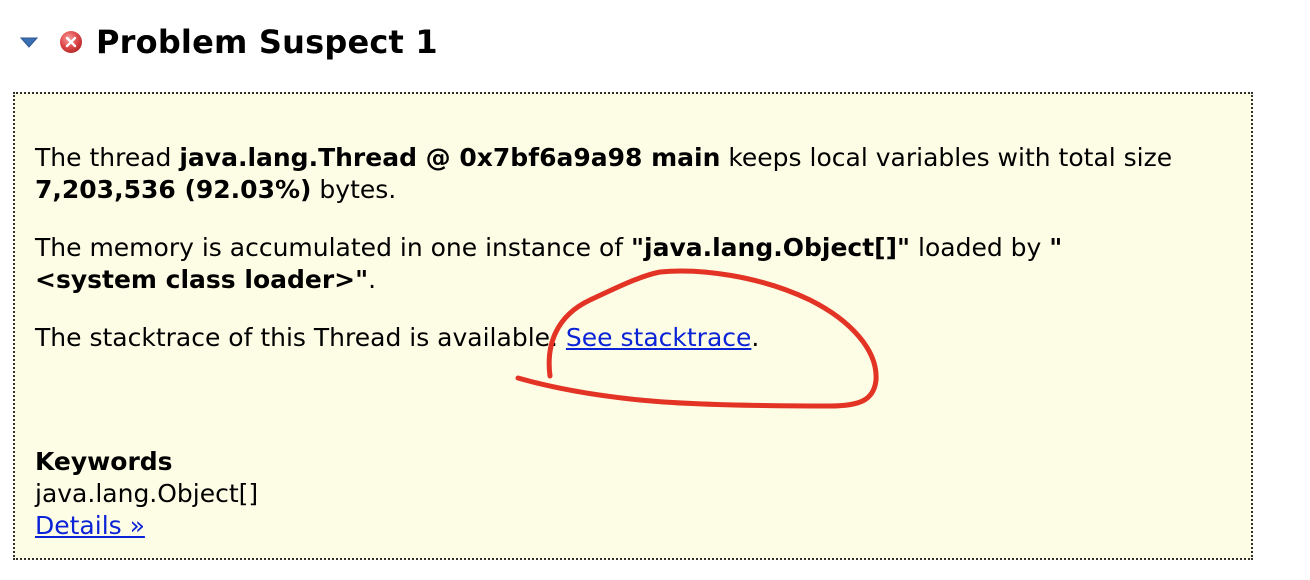 The width and height of the screenshot is (1310, 580). What do you see at coordinates (104, 461) in the screenshot?
I see `keywords-heading: Keywords` at bounding box center [104, 461].